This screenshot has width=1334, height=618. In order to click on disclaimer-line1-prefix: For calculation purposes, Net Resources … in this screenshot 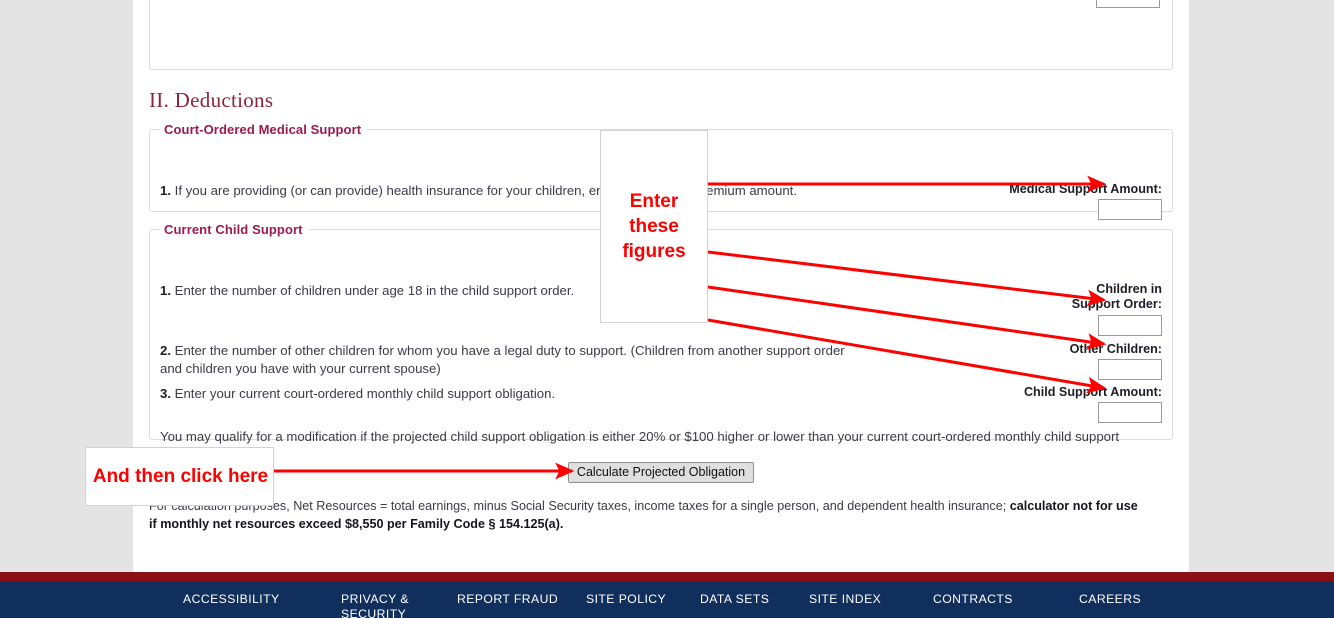, I will do `click(579, 506)`.